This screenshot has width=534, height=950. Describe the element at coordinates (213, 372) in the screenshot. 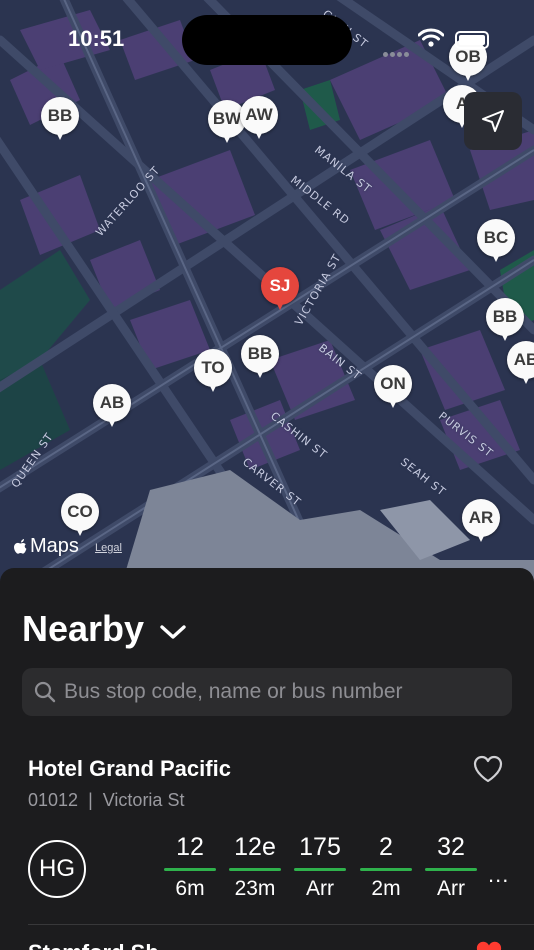

I see `bus-stop-pin: TO` at that location.